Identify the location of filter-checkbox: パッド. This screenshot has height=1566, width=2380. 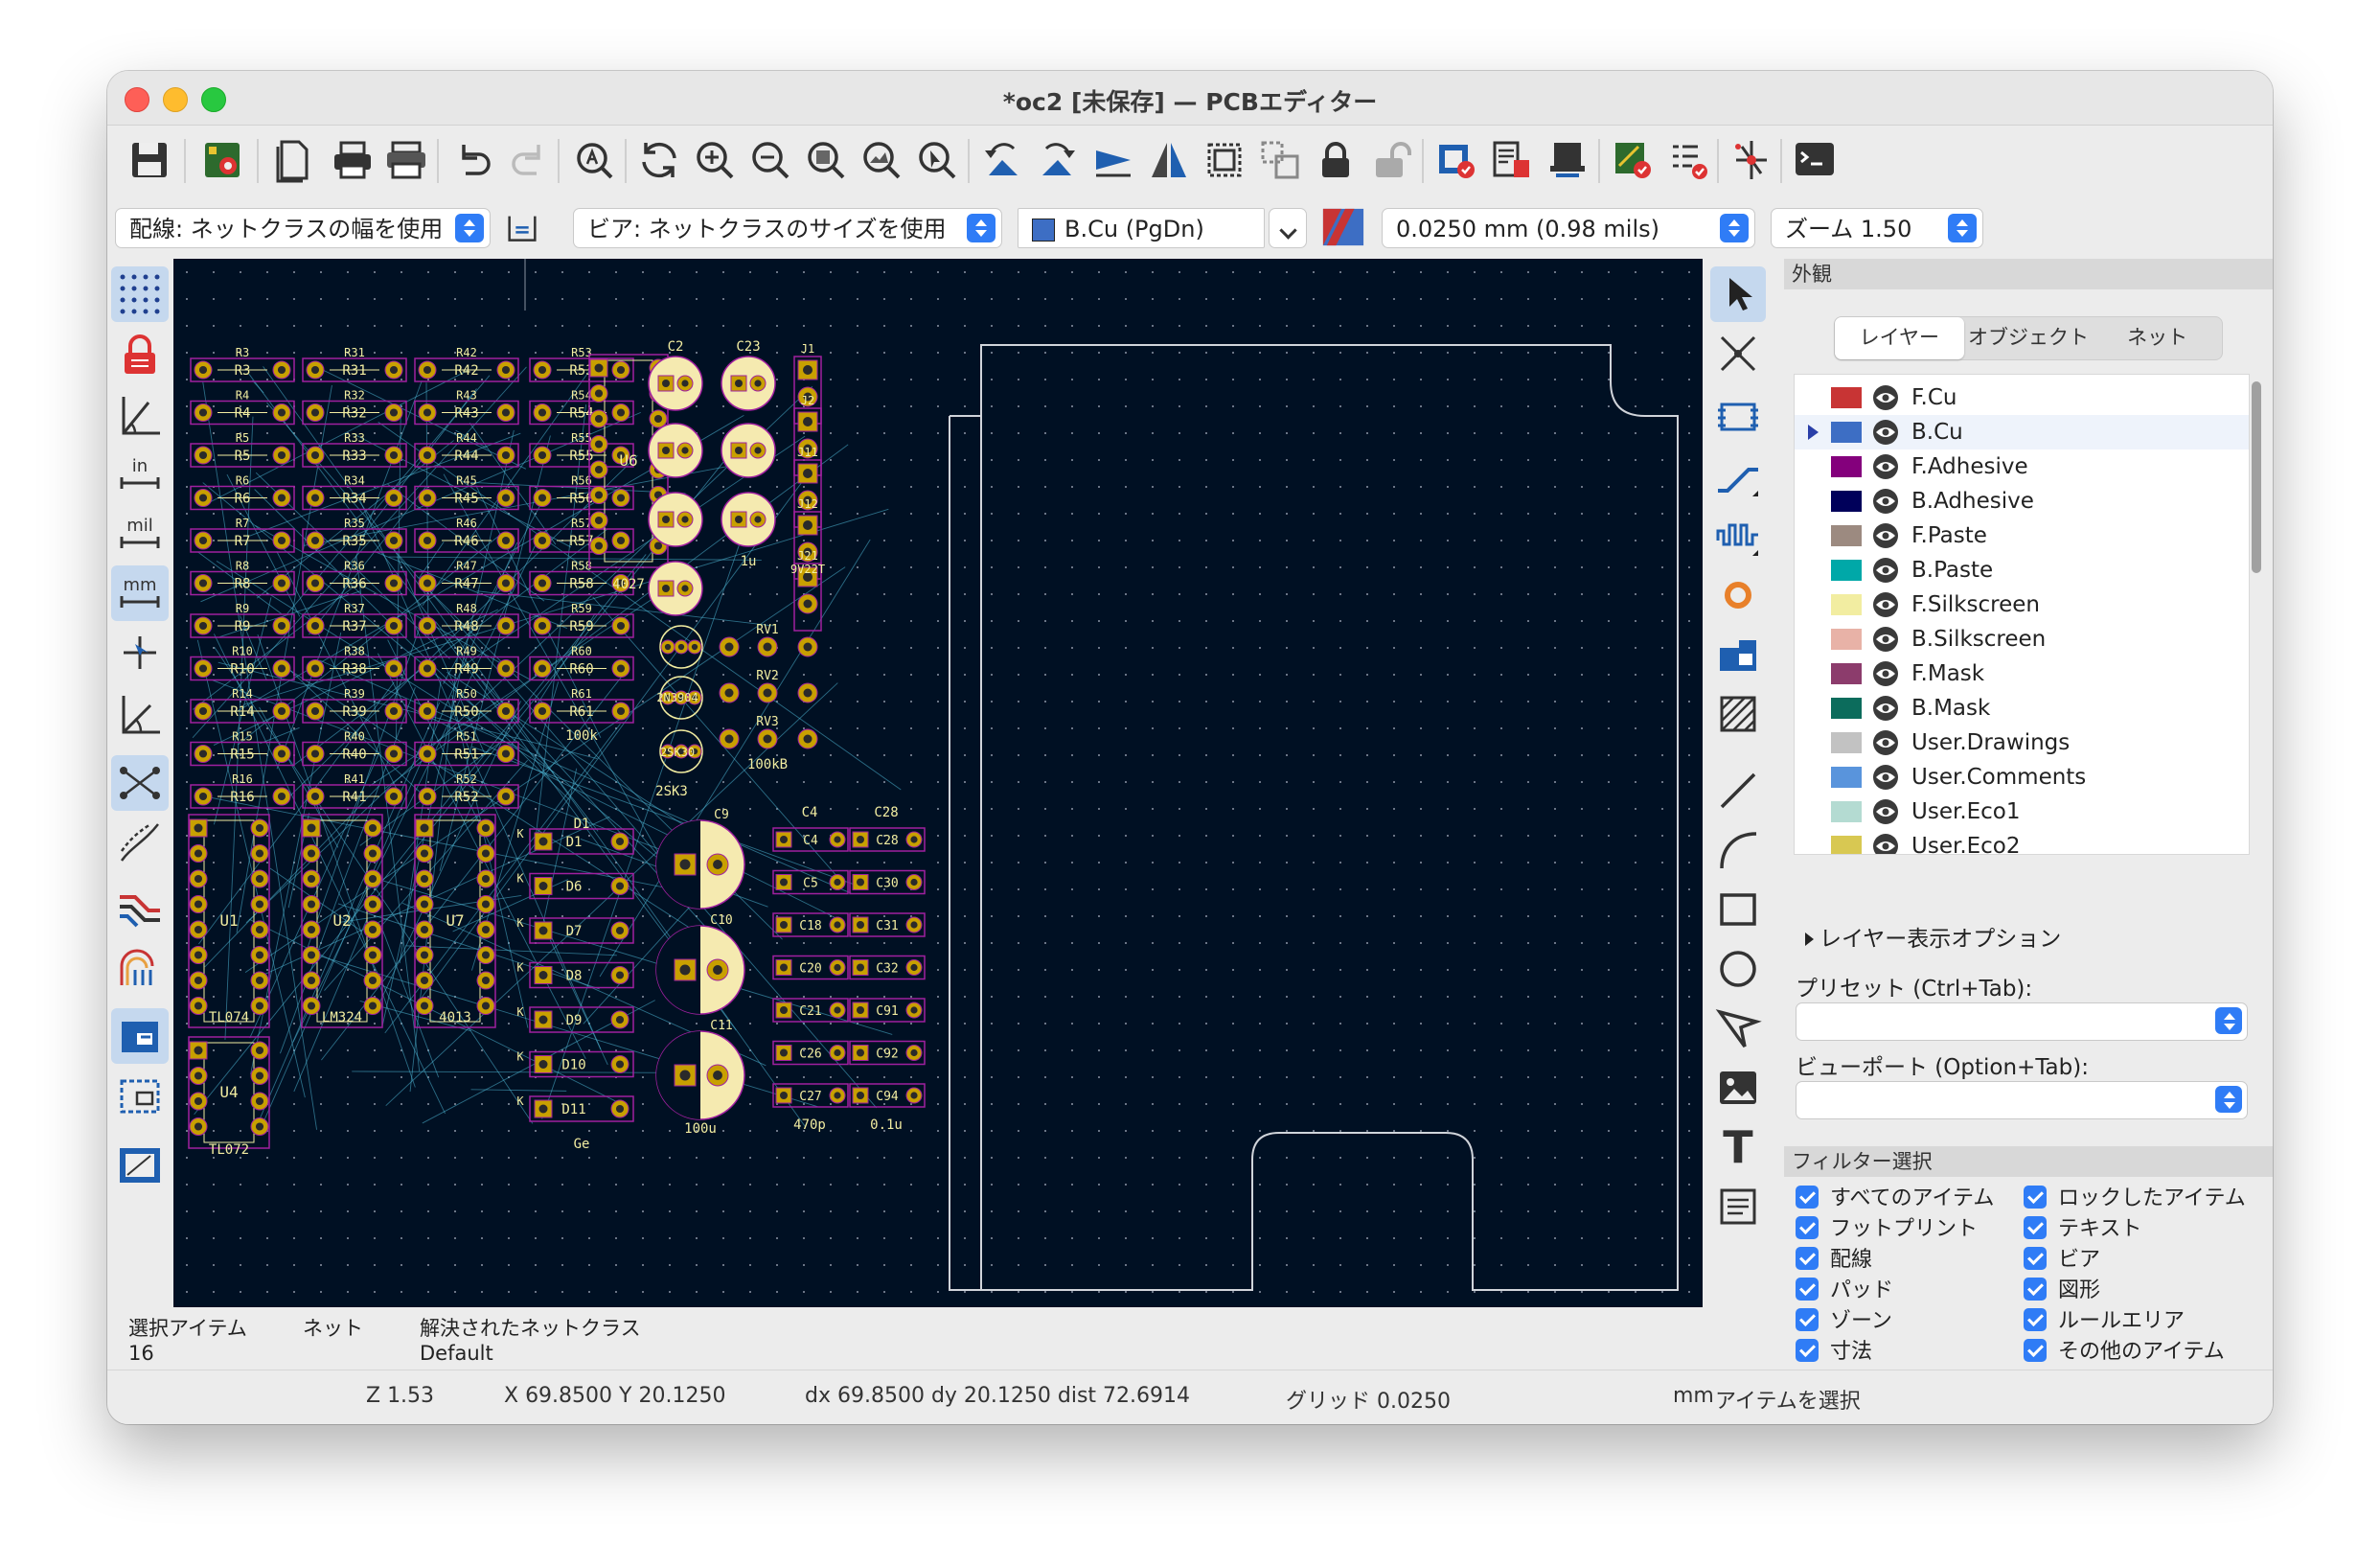
(1845, 1291).